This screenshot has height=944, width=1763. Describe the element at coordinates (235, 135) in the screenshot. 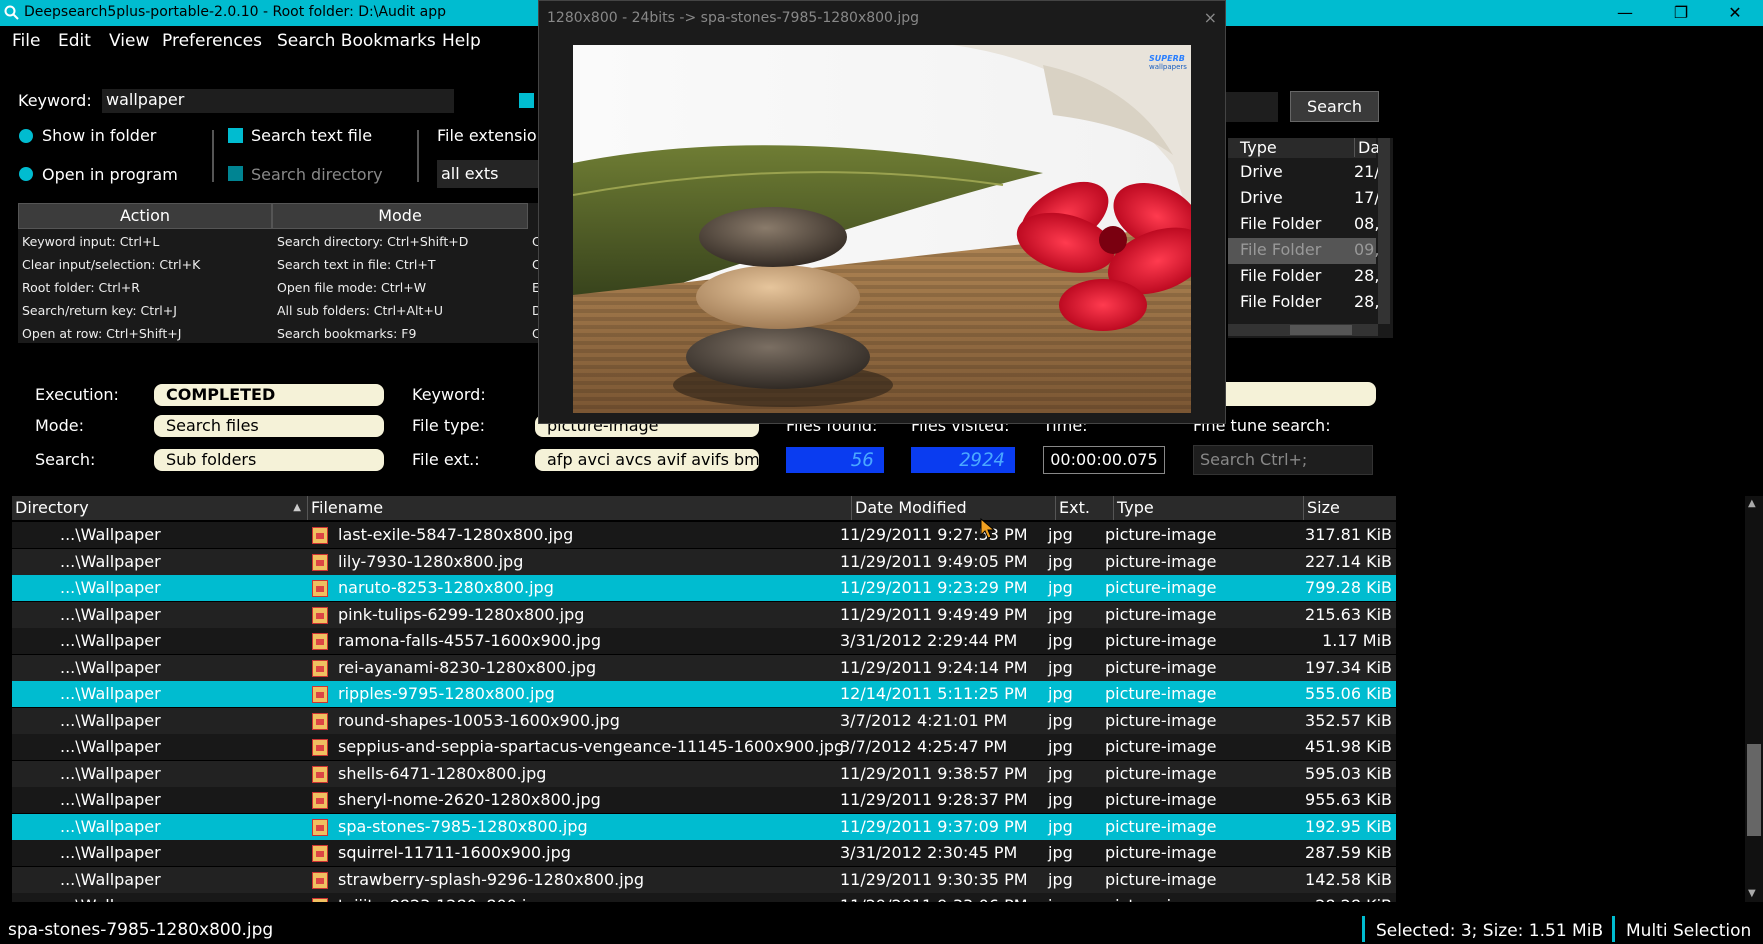

I see `search-text-file-checkbox` at that location.